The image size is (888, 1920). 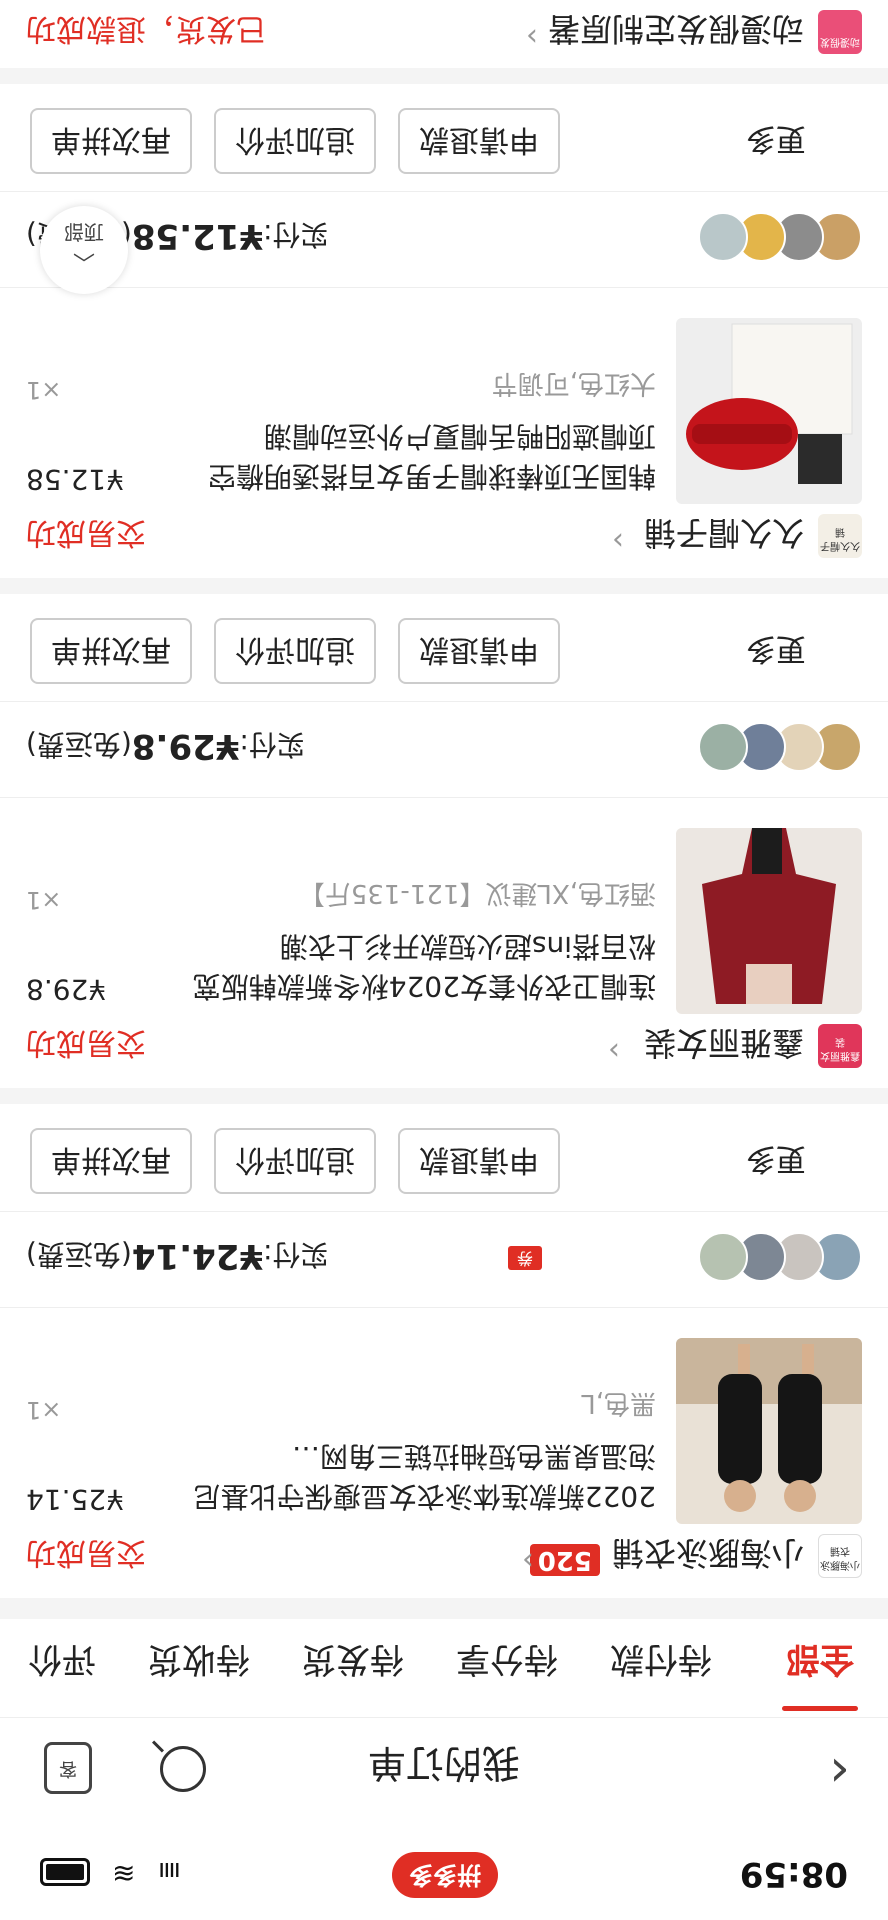 What do you see at coordinates (564, 1560) in the screenshot?
I see `shop-badge: 520` at bounding box center [564, 1560].